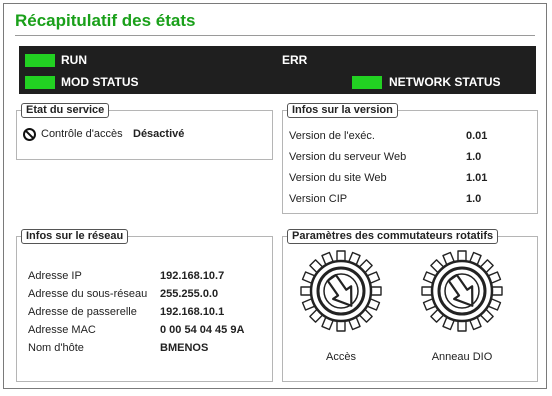 The width and height of the screenshot is (552, 396). What do you see at coordinates (445, 82) in the screenshot?
I see `network-status-label: NETWORK STATUS` at bounding box center [445, 82].